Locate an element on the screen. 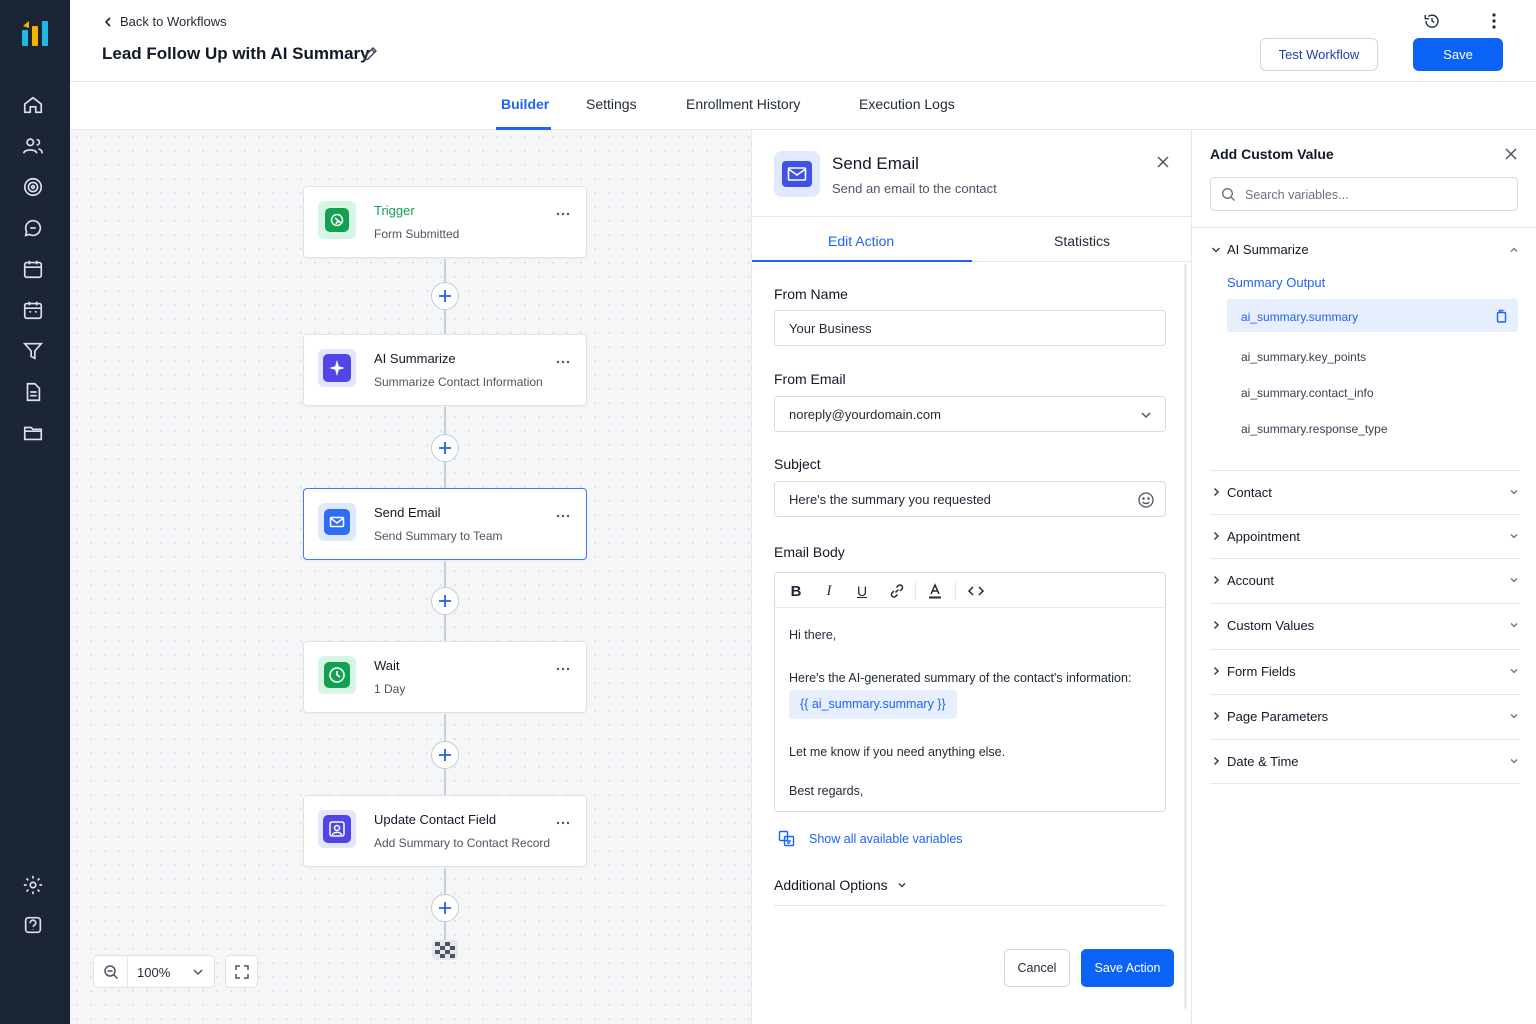  variables-icon is located at coordinates (786, 838).